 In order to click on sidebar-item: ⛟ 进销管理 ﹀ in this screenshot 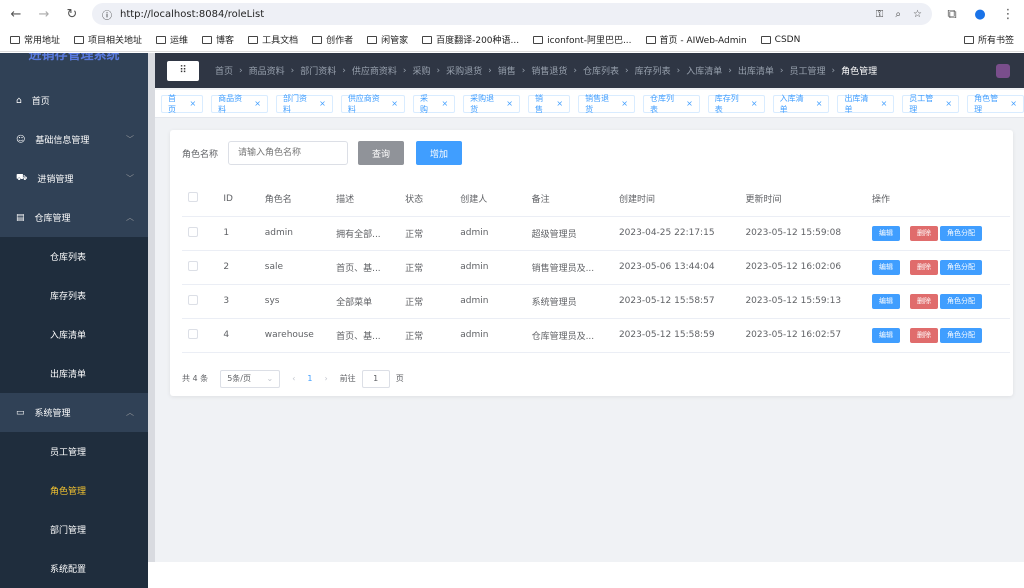, I will do `click(74, 178)`.